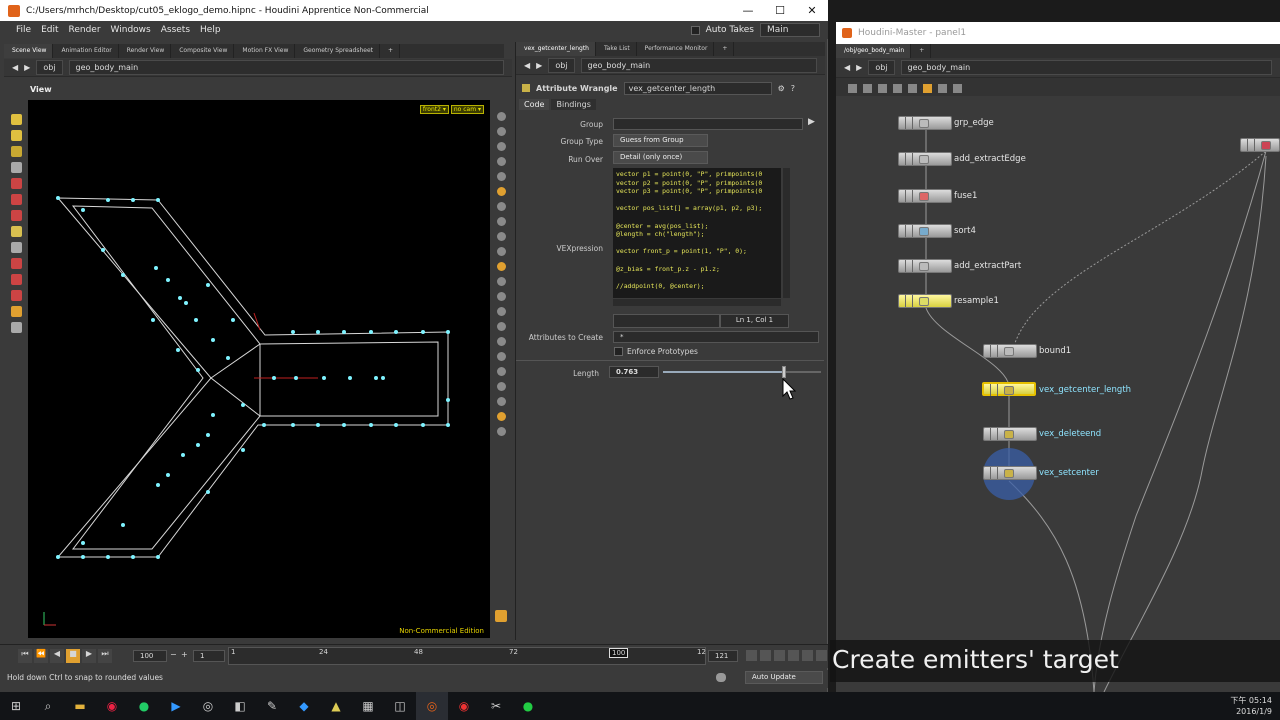 This screenshot has height=720, width=1280. I want to click on node-name-field: vex_getcenter_length, so click(697, 88).